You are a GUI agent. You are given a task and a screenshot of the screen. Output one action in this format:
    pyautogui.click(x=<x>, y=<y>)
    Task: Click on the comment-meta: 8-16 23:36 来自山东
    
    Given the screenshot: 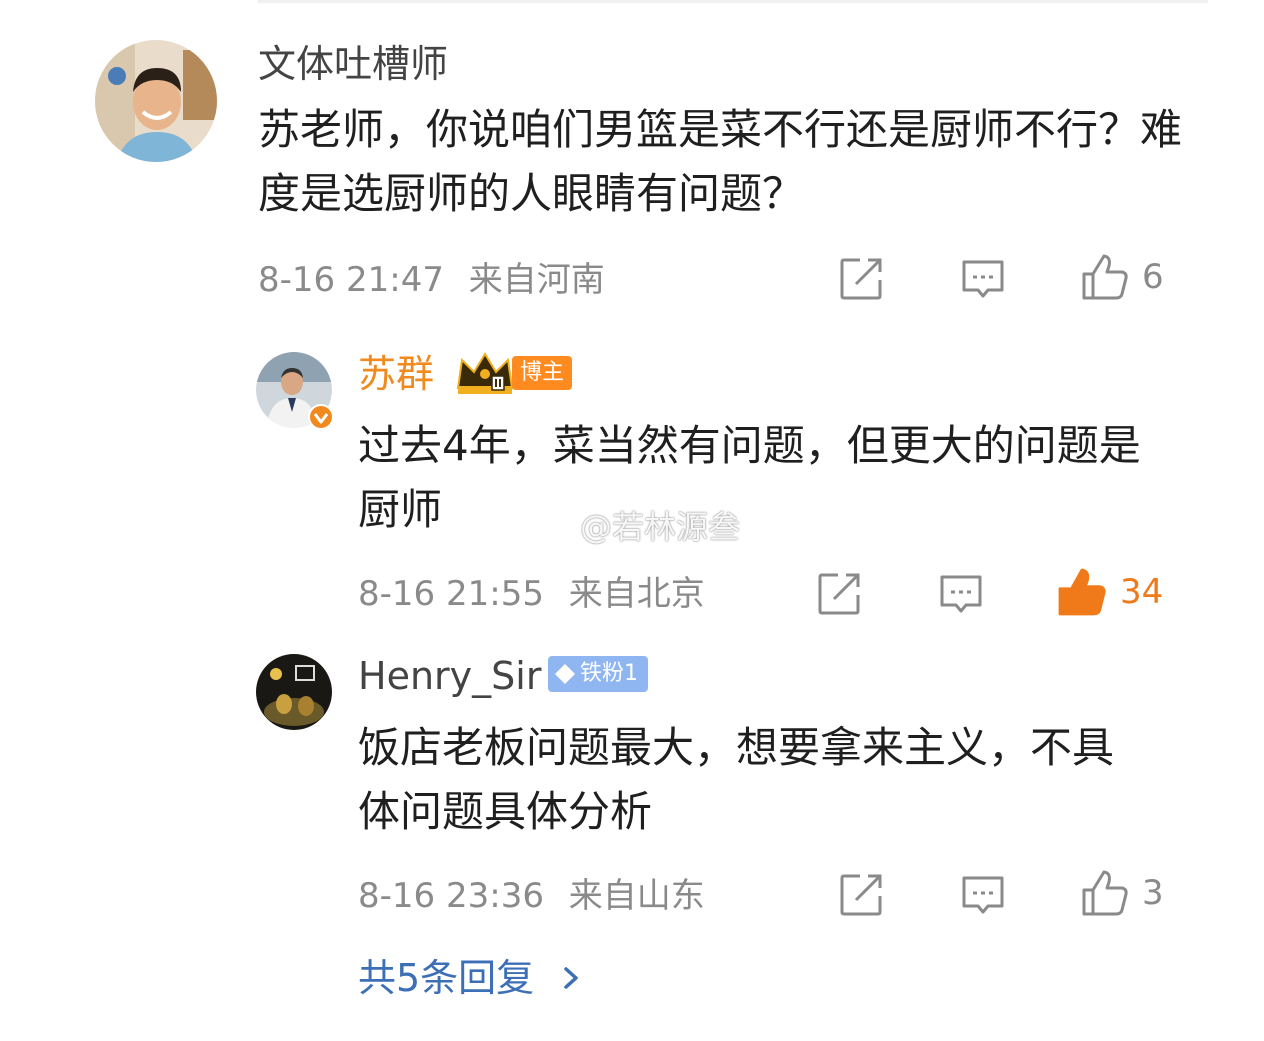 What is the action you would take?
    pyautogui.click(x=531, y=896)
    